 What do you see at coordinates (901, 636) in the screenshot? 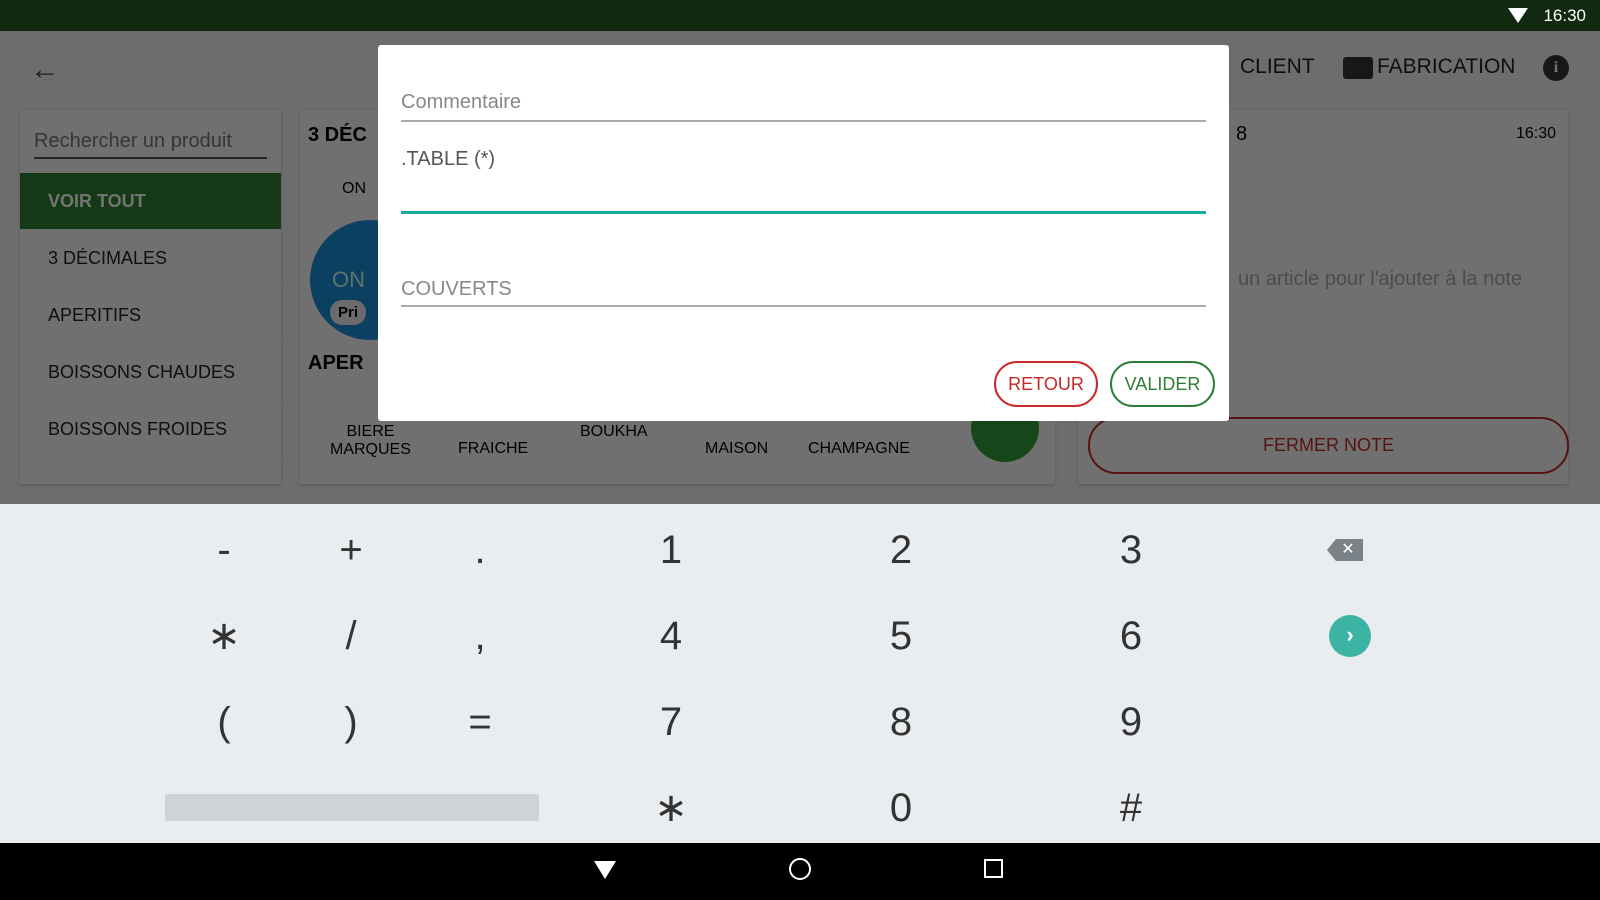
I see `key: 5` at bounding box center [901, 636].